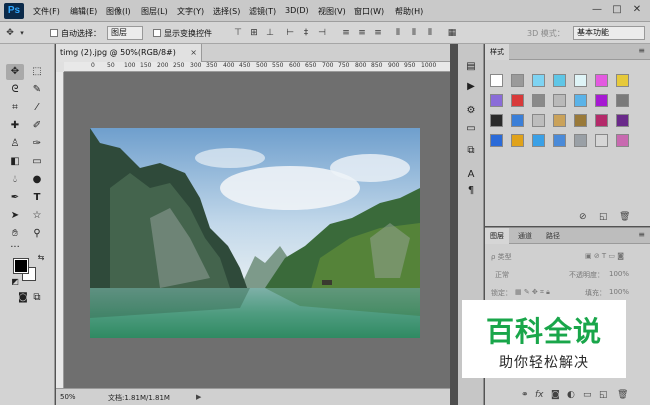 Image resolution: width=650 pixels, height=405 pixels. I want to click on history-brush-tool-icon: ✑, so click(37, 144).